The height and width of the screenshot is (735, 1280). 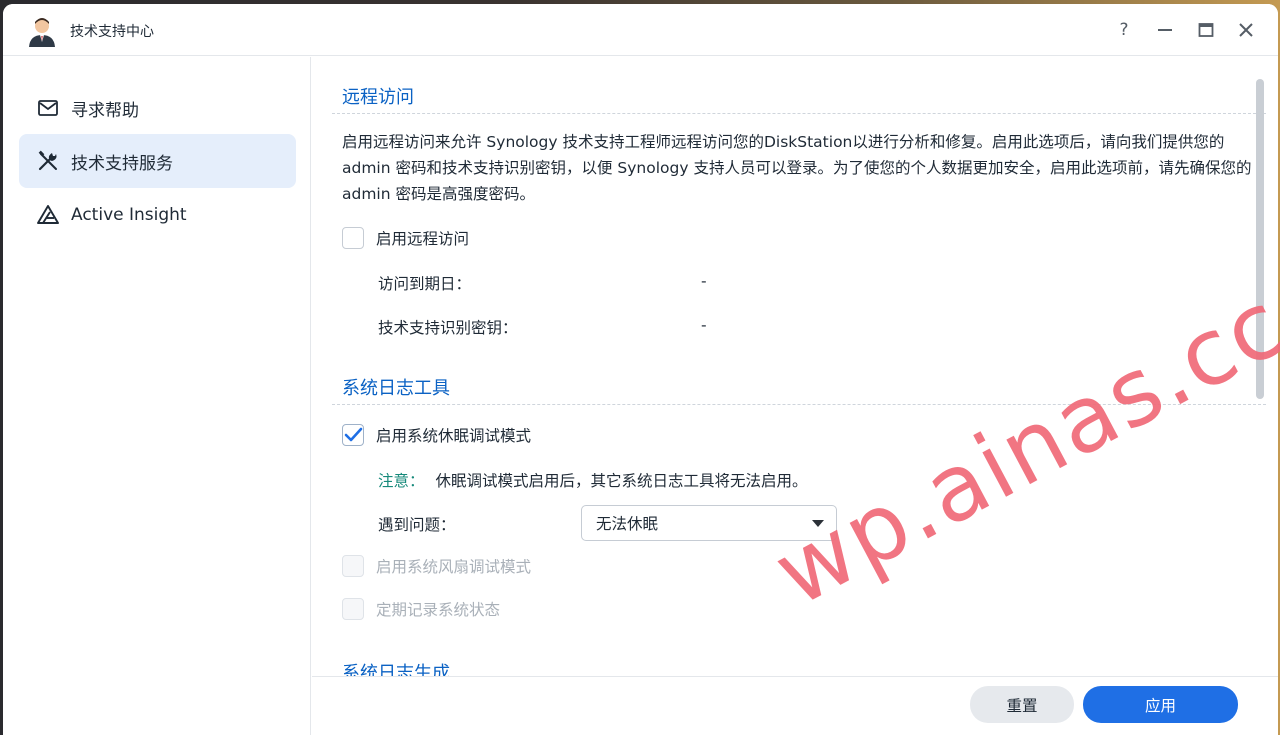 What do you see at coordinates (627, 524) in the screenshot?
I see `problem-select-value: 无法休眠` at bounding box center [627, 524].